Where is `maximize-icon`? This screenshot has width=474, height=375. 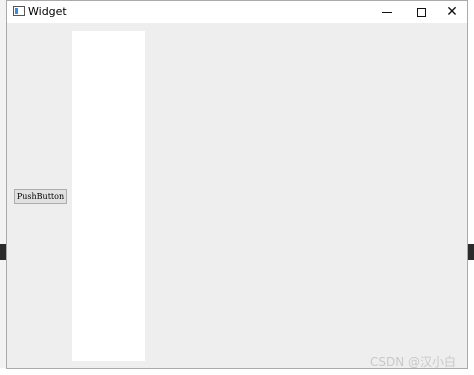
maximize-icon is located at coordinates (421, 12).